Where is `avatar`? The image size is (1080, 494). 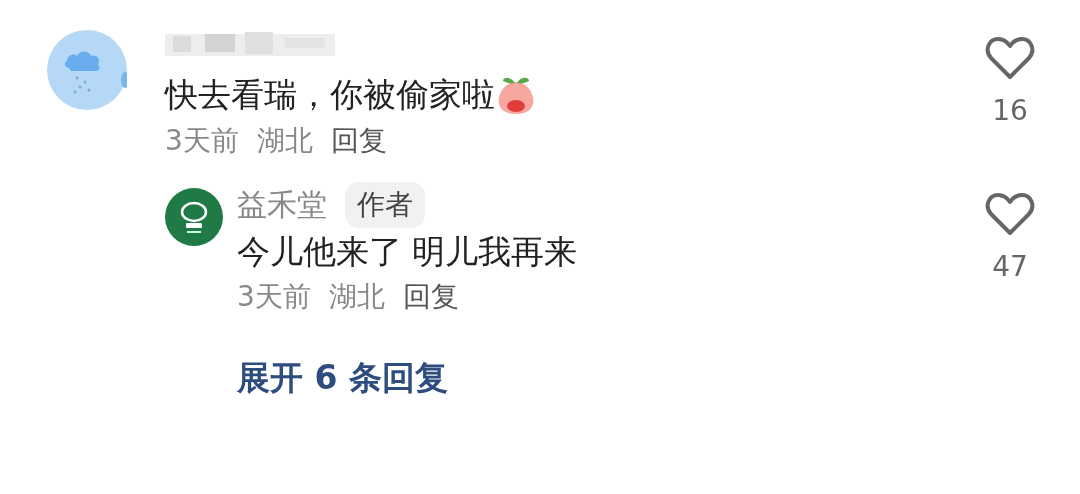
avatar is located at coordinates (194, 217).